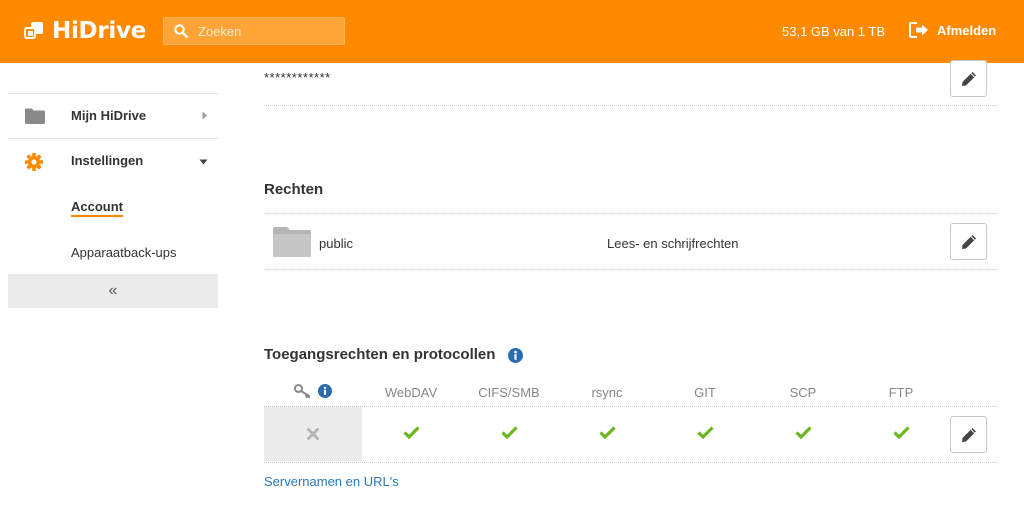 The height and width of the screenshot is (530, 1024). What do you see at coordinates (331, 481) in the screenshot?
I see `server-names-link: Servernamen en URL's` at bounding box center [331, 481].